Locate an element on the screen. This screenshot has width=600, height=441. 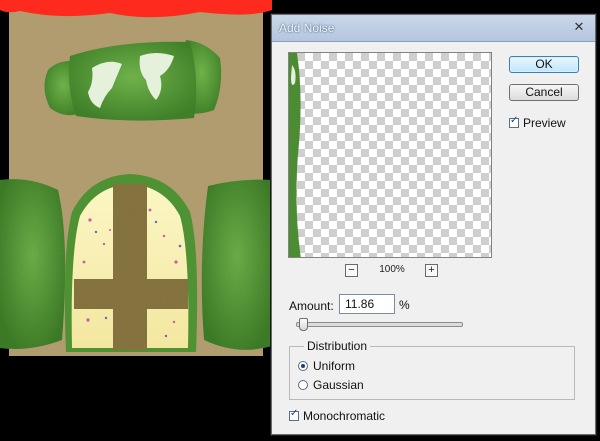
close-icon: ✕ is located at coordinates (579, 27).